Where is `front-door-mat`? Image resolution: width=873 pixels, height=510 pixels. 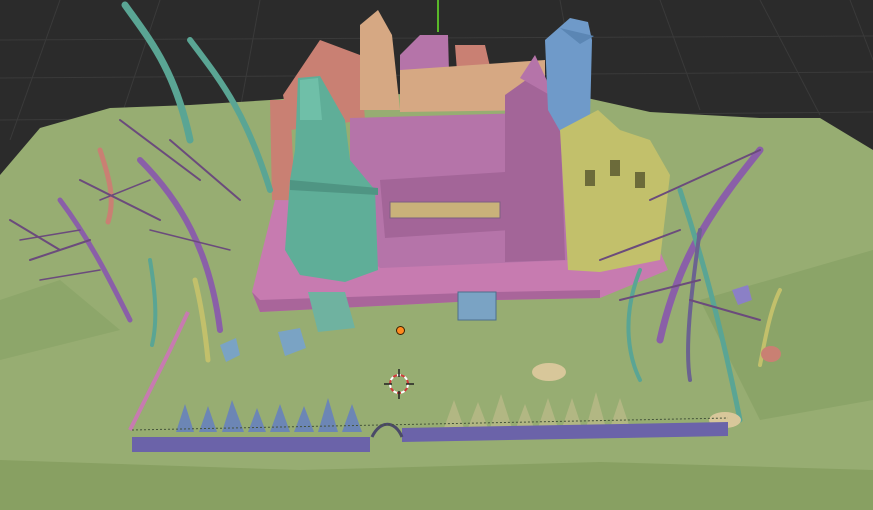
front-door-mat is located at coordinates (477, 306).